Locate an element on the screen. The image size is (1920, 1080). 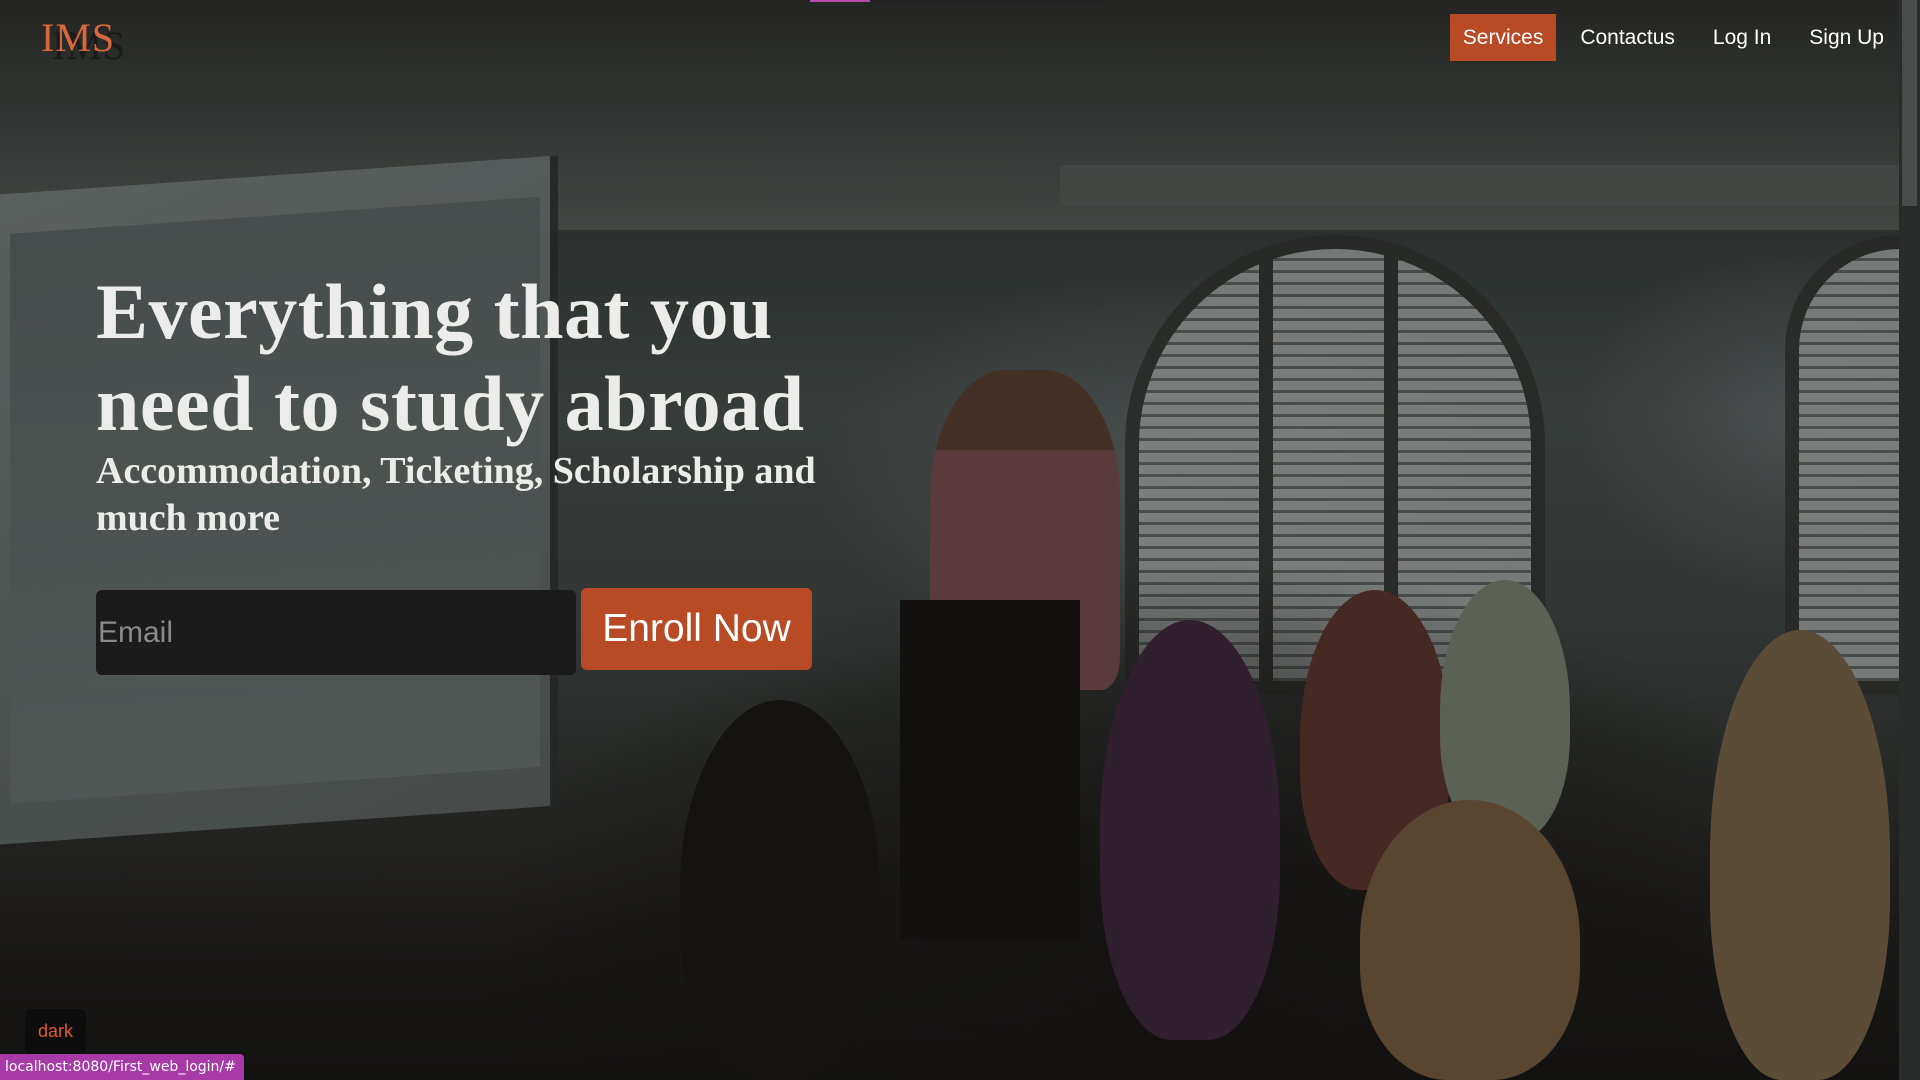
top-accent-line is located at coordinates (960, 1).